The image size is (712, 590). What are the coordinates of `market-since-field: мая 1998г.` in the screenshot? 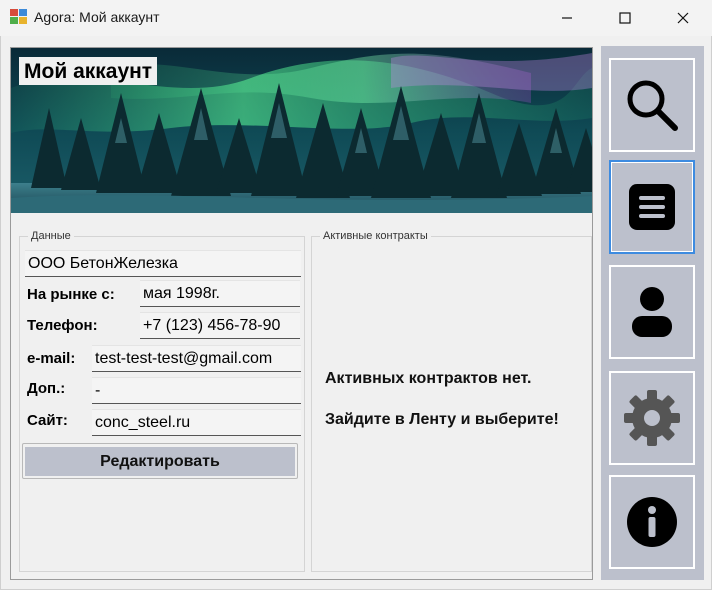 It's located at (220, 293).